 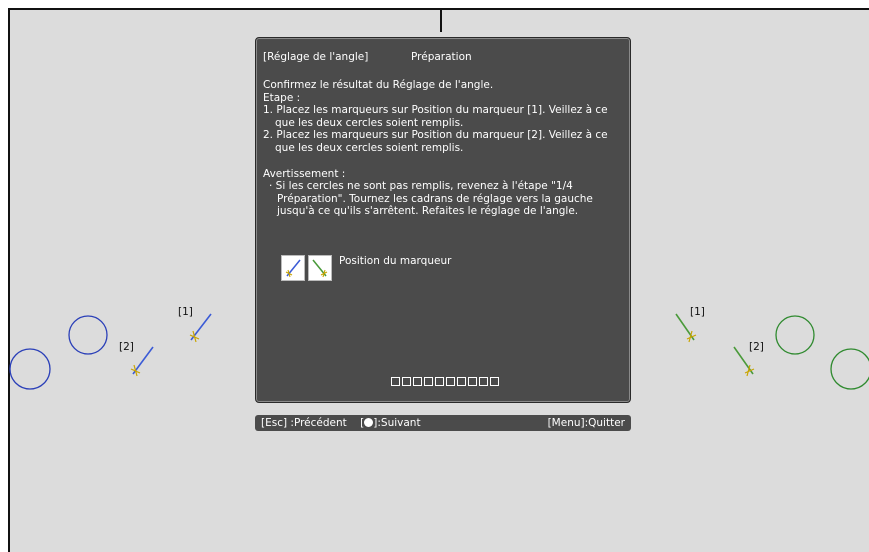 What do you see at coordinates (30, 369) in the screenshot?
I see `left-circle-lower` at bounding box center [30, 369].